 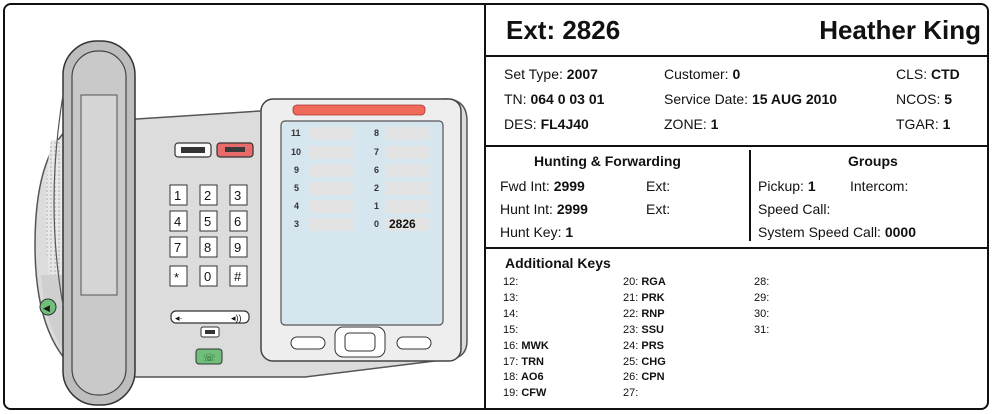 What do you see at coordinates (652, 361) in the screenshot?
I see `key-feature: CHG` at bounding box center [652, 361].